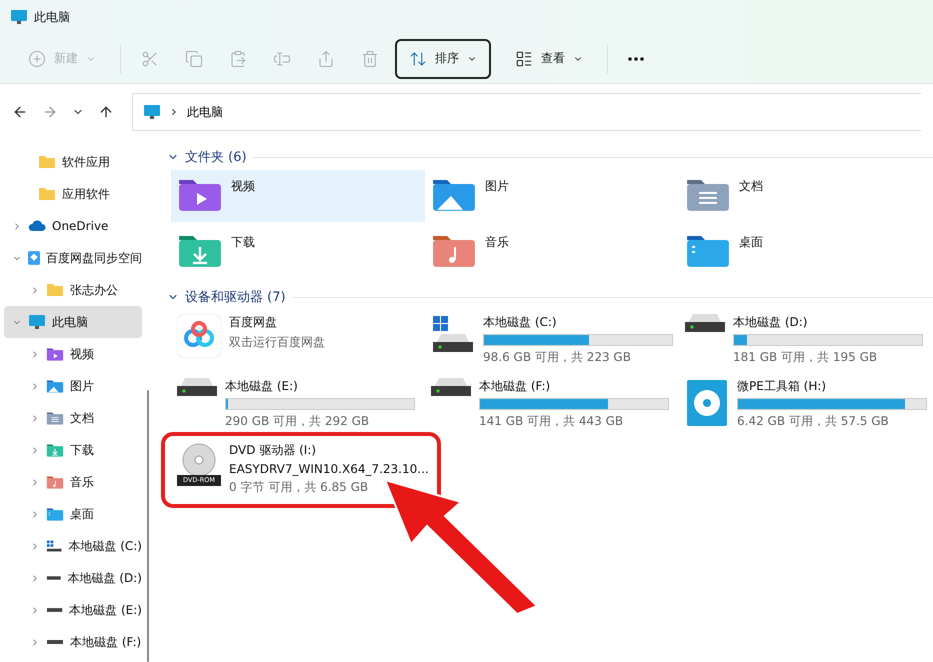  What do you see at coordinates (37, 226) in the screenshot?
I see `cloud-icon` at bounding box center [37, 226].